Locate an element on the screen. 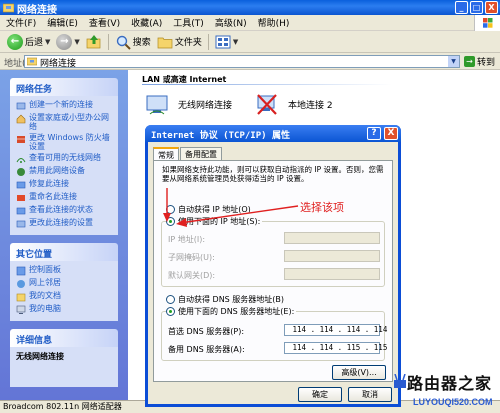 The height and width of the screenshot is (413, 500). dns-manual-label: 使用下面的 DNS 服务器地址(E): is located at coordinates (236, 311).